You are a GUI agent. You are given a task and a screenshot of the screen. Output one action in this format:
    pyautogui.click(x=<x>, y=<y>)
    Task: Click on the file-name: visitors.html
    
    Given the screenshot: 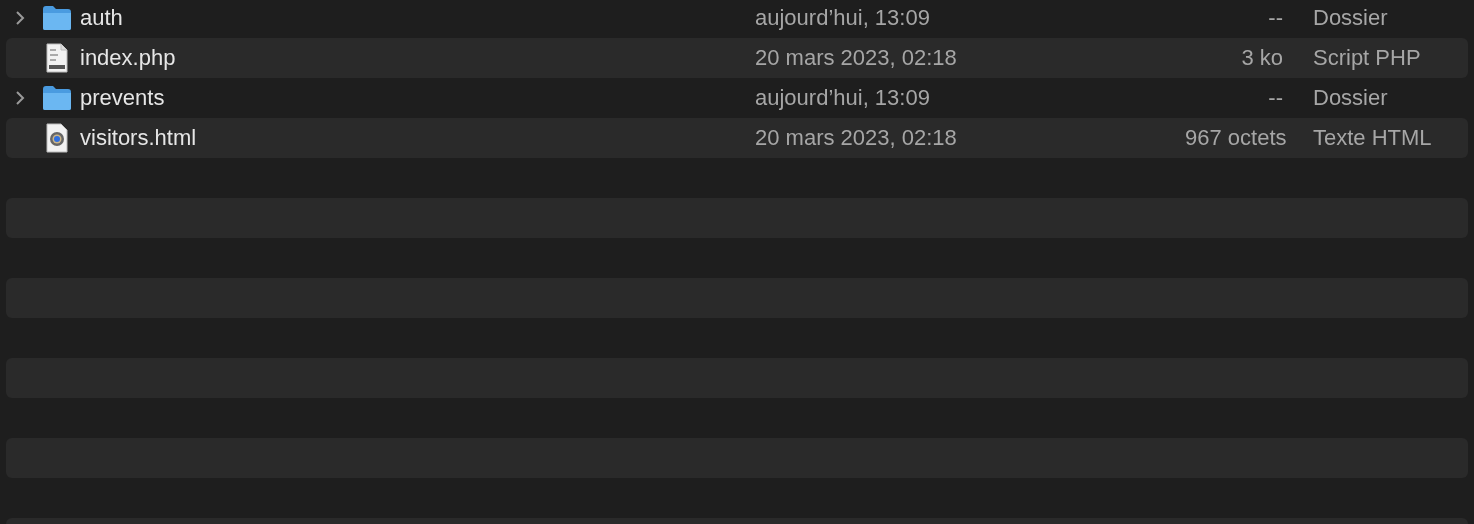 What is the action you would take?
    pyautogui.click(x=138, y=138)
    